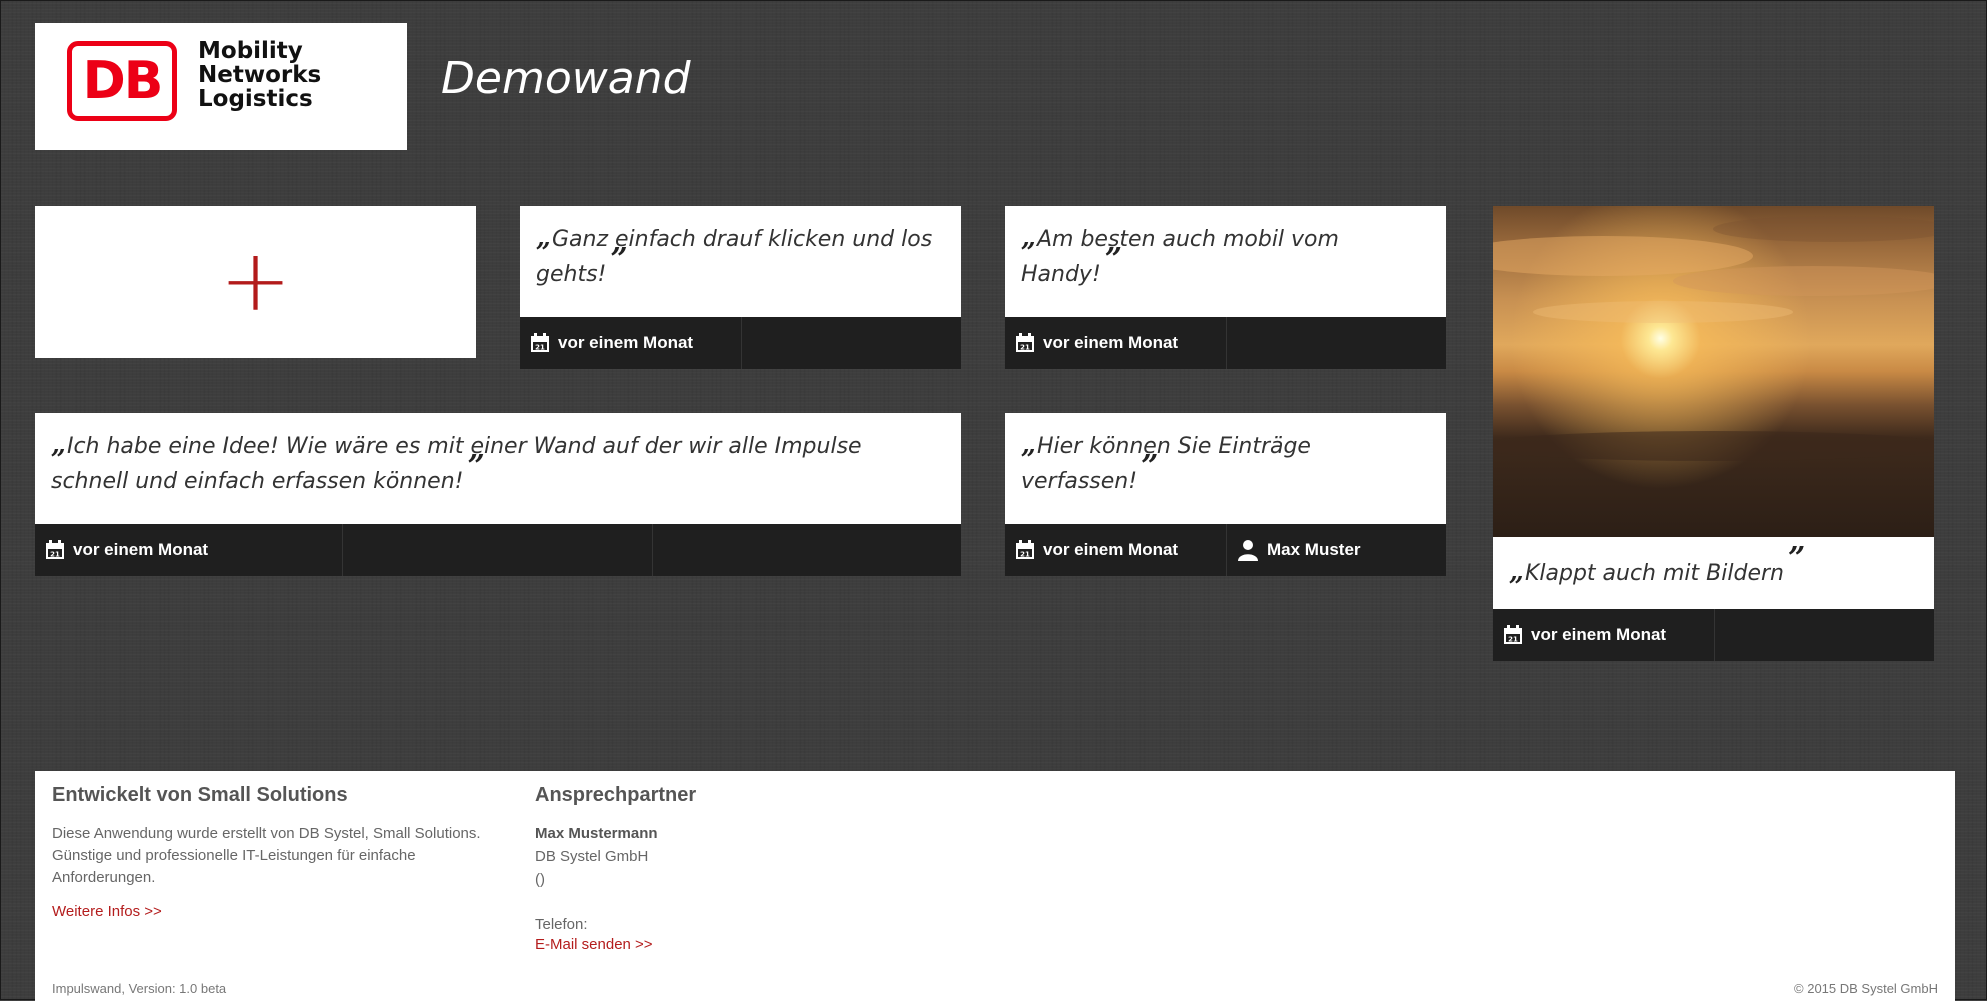  Describe the element at coordinates (1336, 550) in the screenshot. I see `entry-author: Max Muster` at that location.